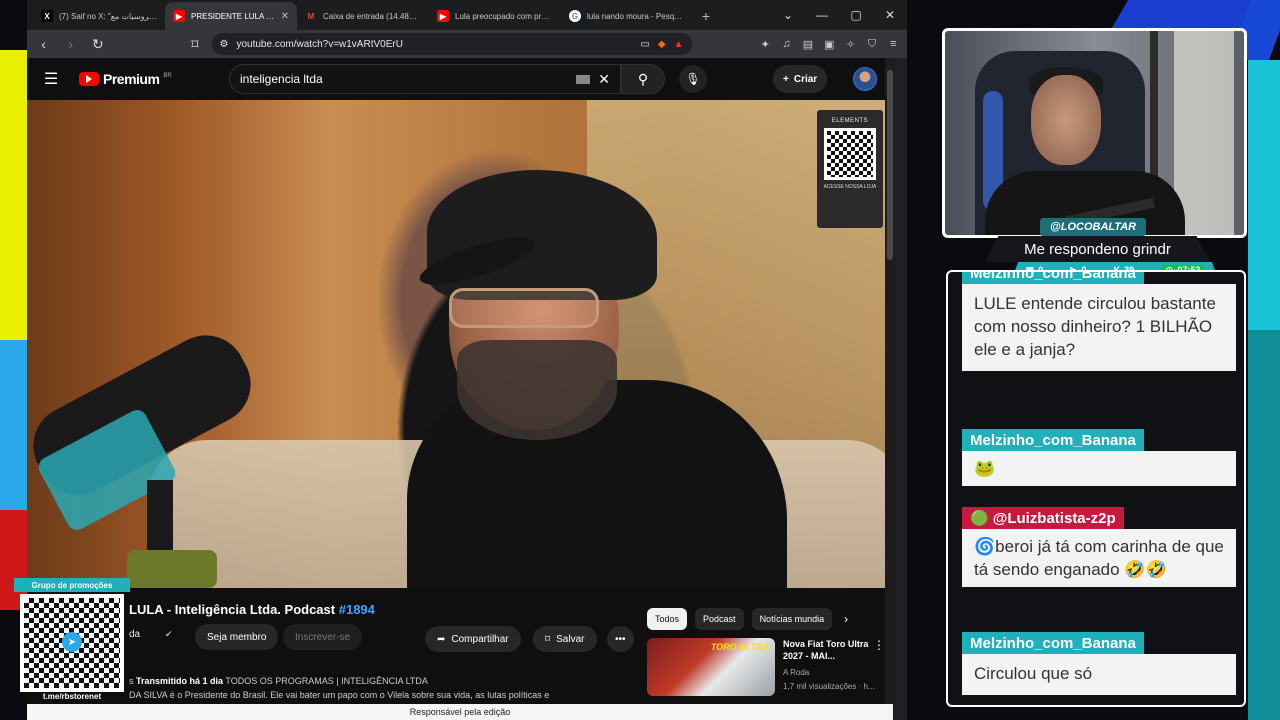  What do you see at coordinates (765, 44) in the screenshot?
I see `extensions-icon: ✦` at bounding box center [765, 44].